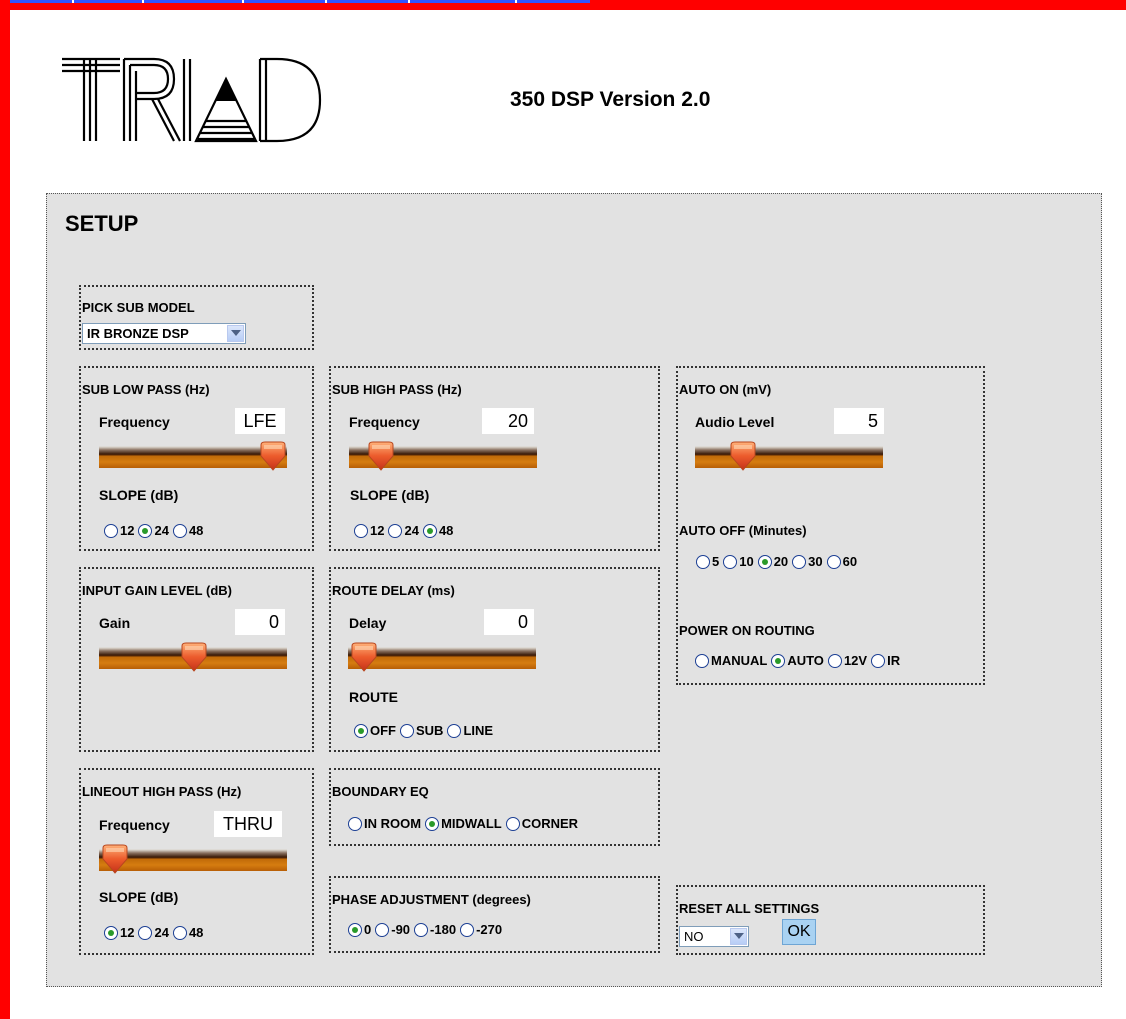 The height and width of the screenshot is (1019, 1126). I want to click on reset-selected: NO, so click(694, 936).